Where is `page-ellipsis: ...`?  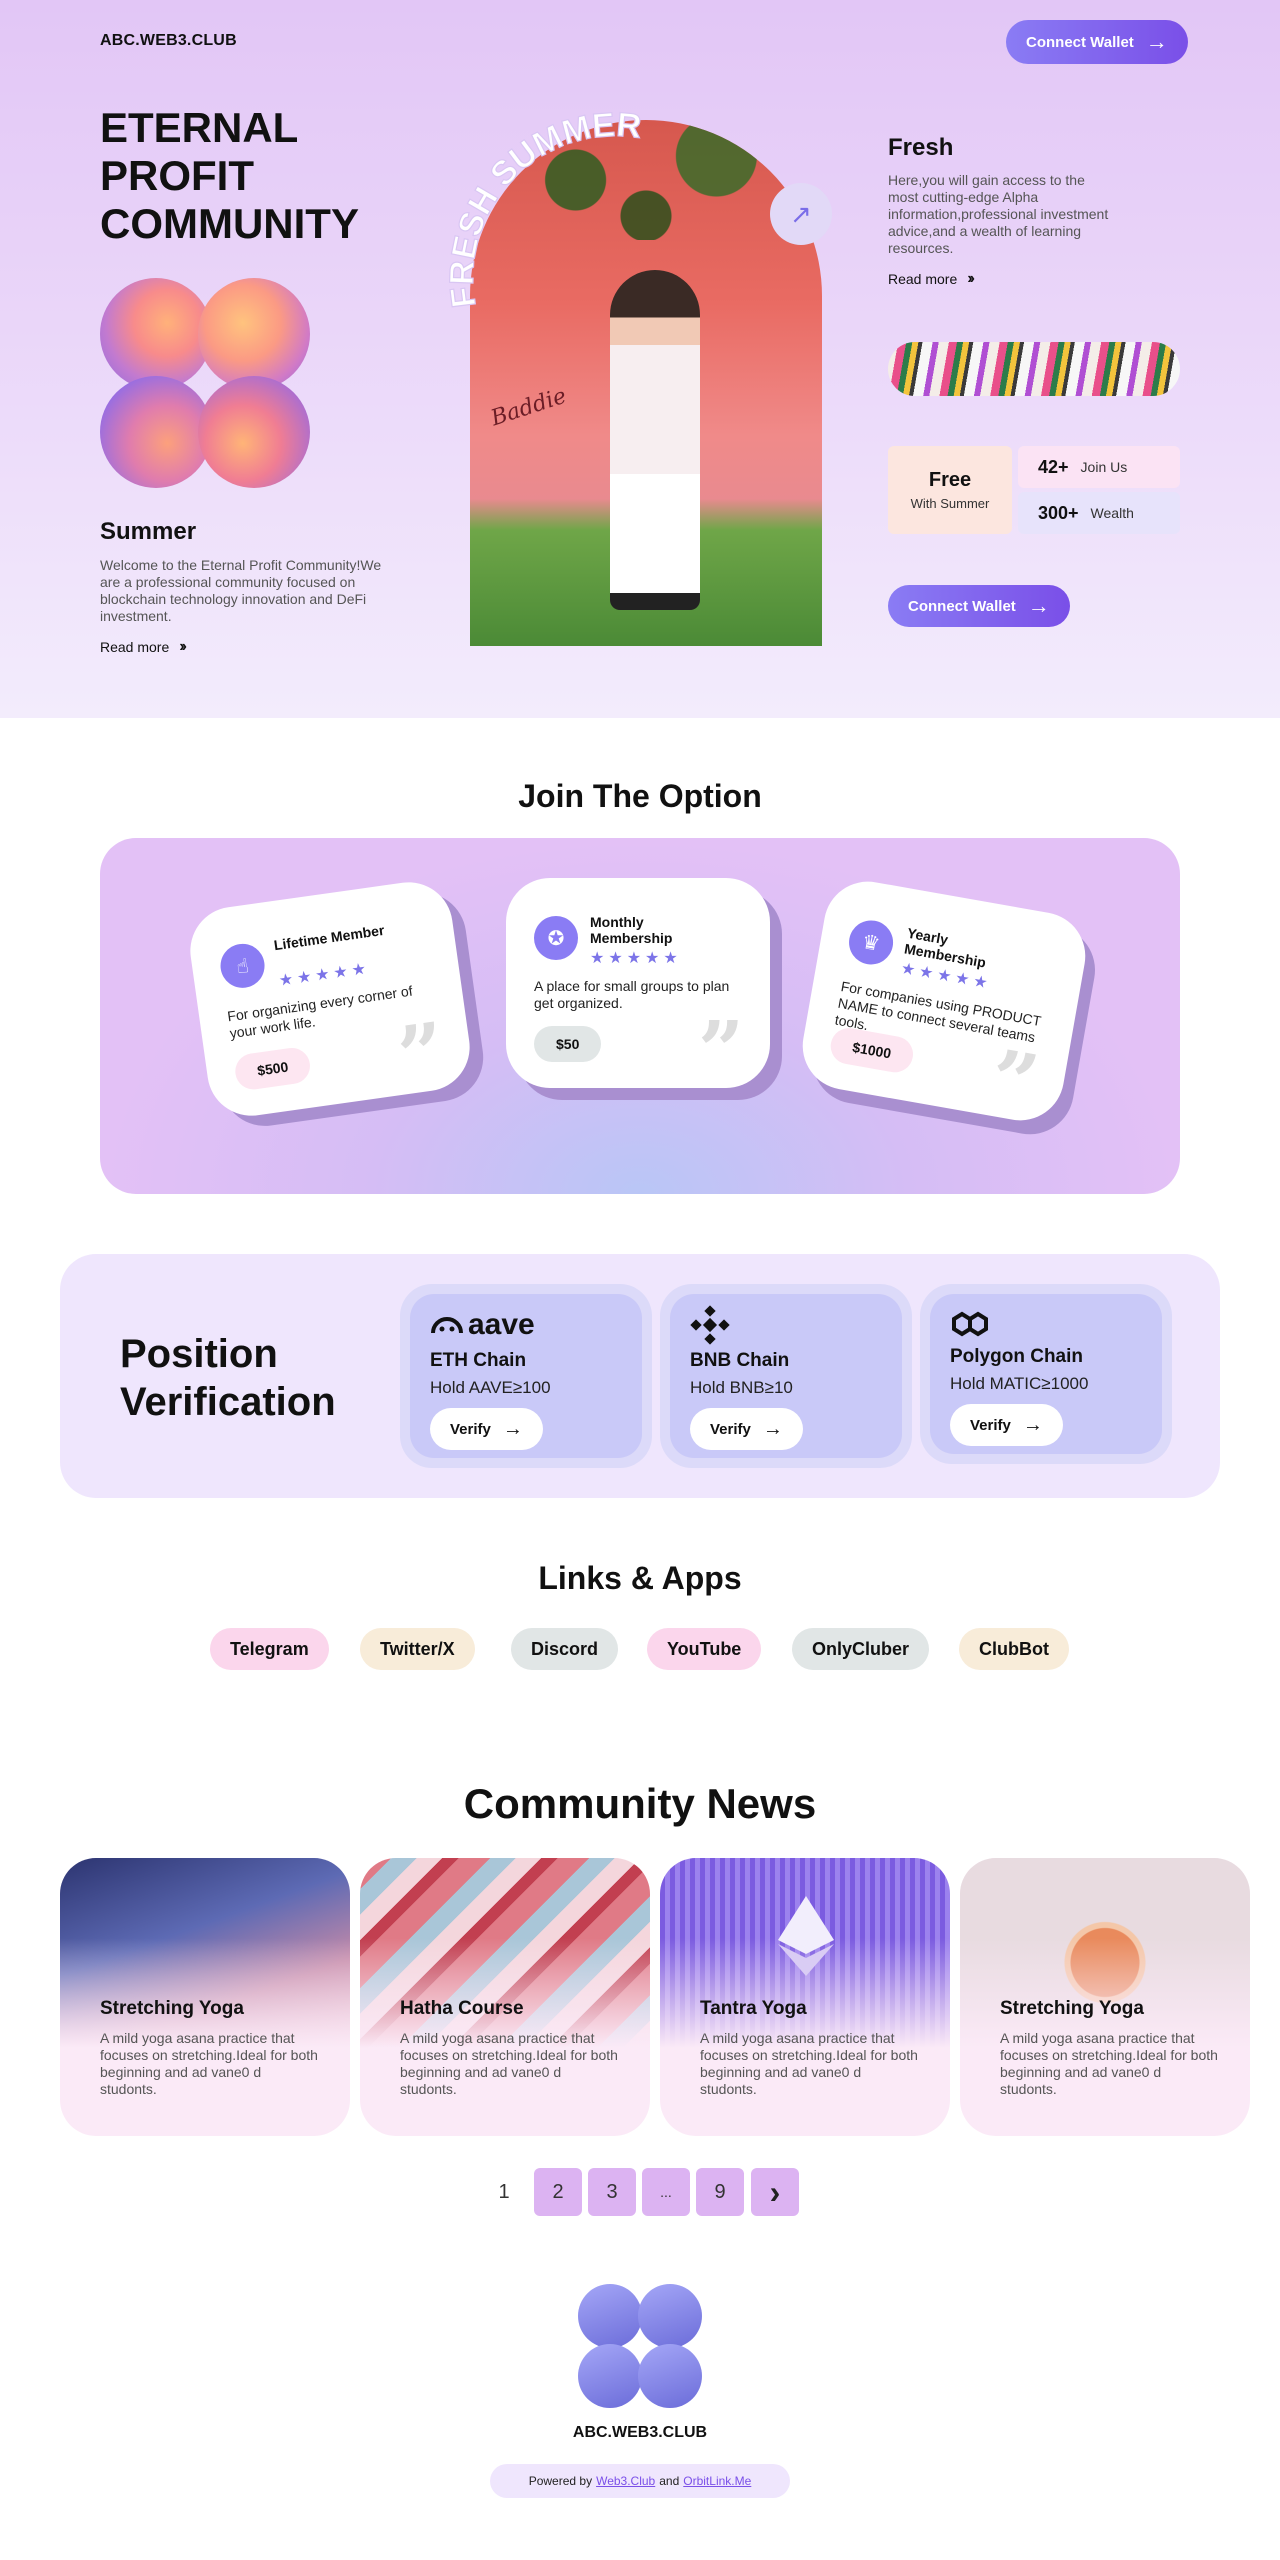
page-ellipsis: ... is located at coordinates (666, 2192).